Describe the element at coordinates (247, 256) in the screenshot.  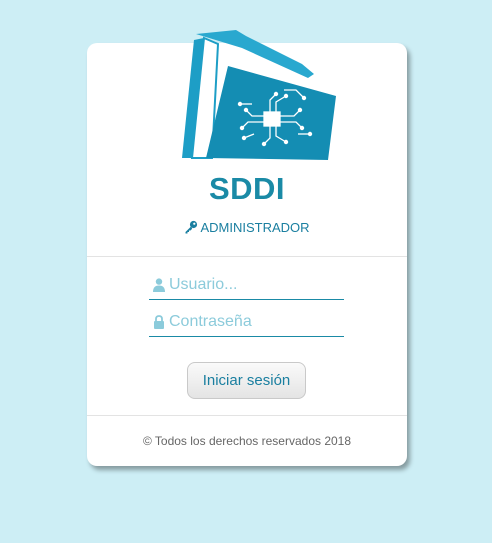
I see `header-divider` at that location.